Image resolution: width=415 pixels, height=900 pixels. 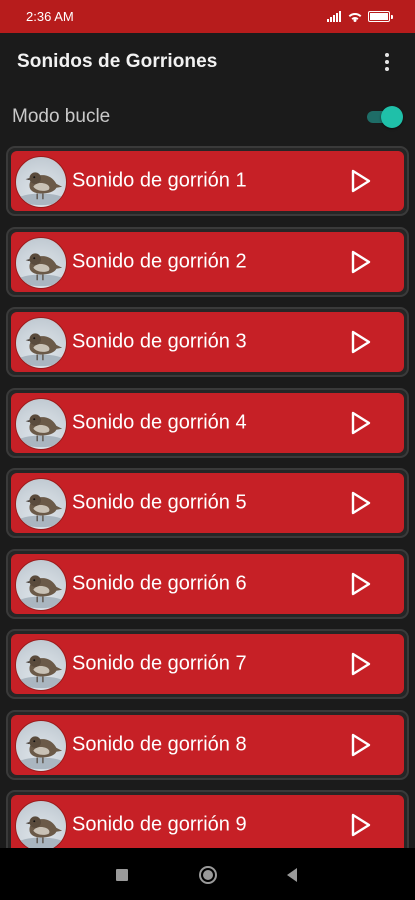 I want to click on sound-item-label: Sonido de gorrión 1, so click(x=159, y=180).